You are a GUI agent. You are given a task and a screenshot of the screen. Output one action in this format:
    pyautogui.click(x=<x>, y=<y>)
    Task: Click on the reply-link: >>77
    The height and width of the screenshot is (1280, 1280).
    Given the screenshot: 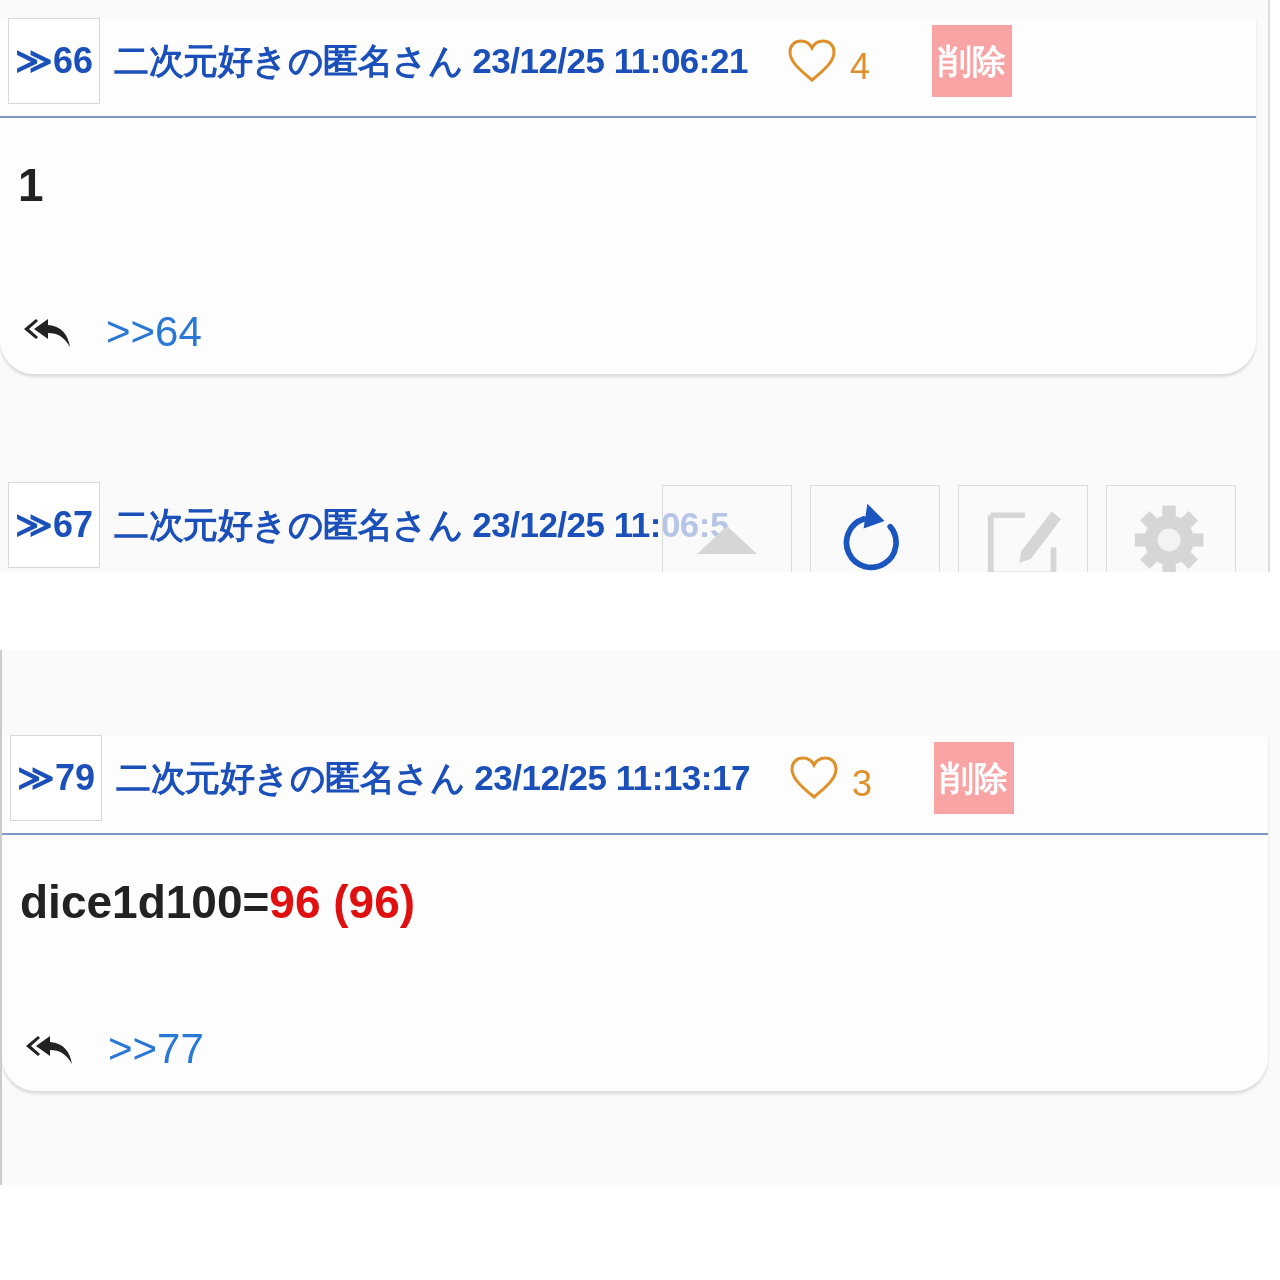 What is the action you would take?
    pyautogui.click(x=156, y=1049)
    